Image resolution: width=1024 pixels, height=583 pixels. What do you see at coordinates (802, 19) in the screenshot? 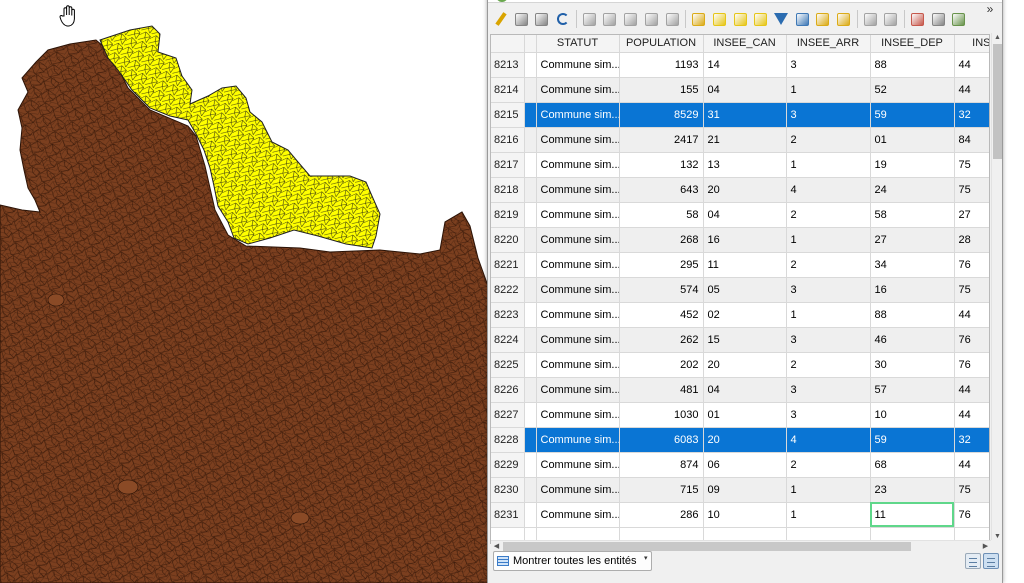
I see `move-selection-top-button` at bounding box center [802, 19].